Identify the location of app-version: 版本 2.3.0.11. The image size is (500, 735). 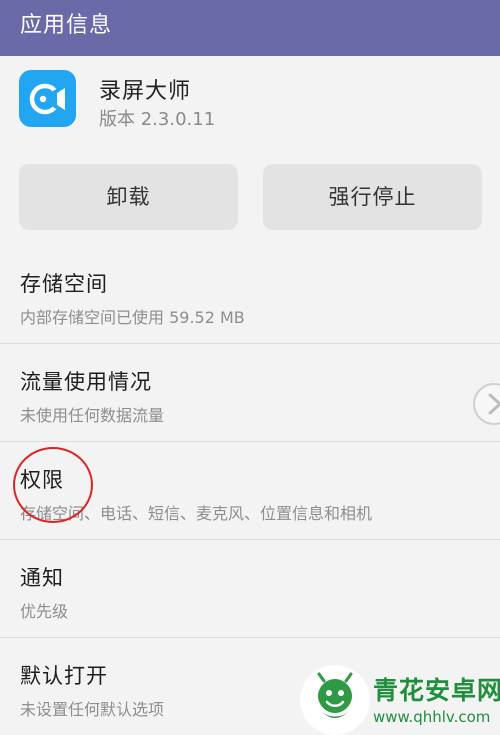
(157, 119).